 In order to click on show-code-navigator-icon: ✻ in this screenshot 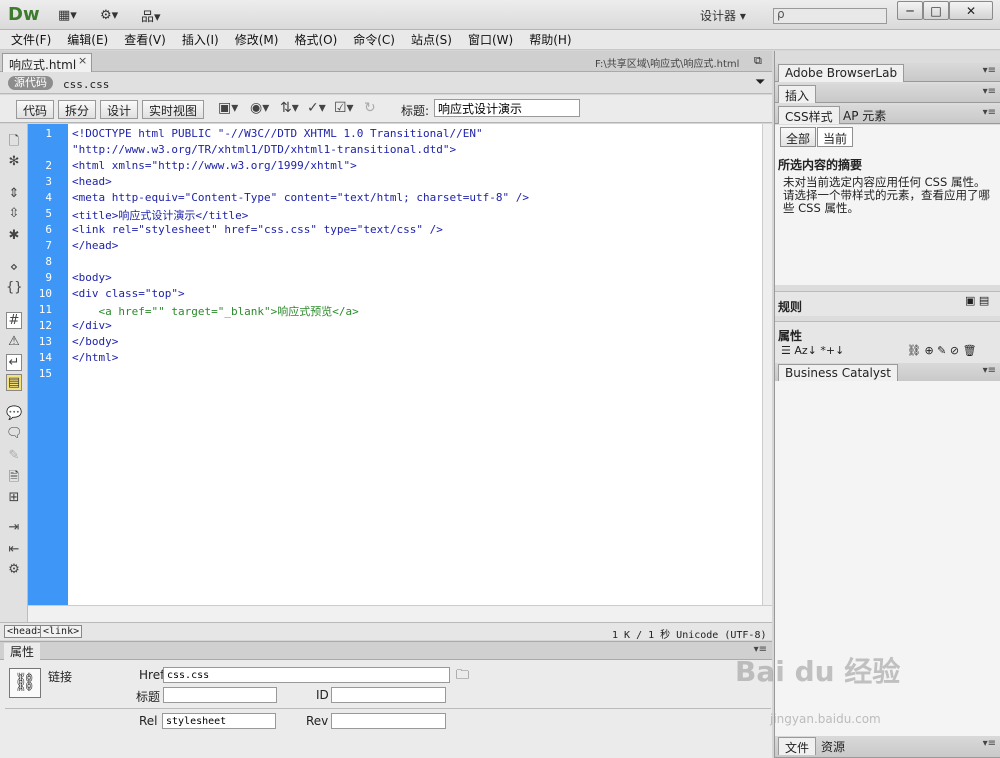, I will do `click(14, 161)`.